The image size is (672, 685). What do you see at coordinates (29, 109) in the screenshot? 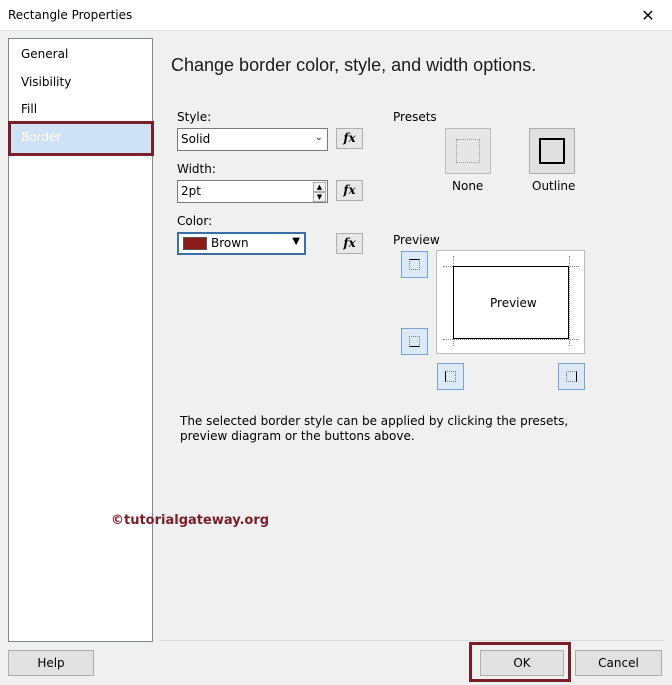
I see `sidebar-item-fill: Fill` at bounding box center [29, 109].